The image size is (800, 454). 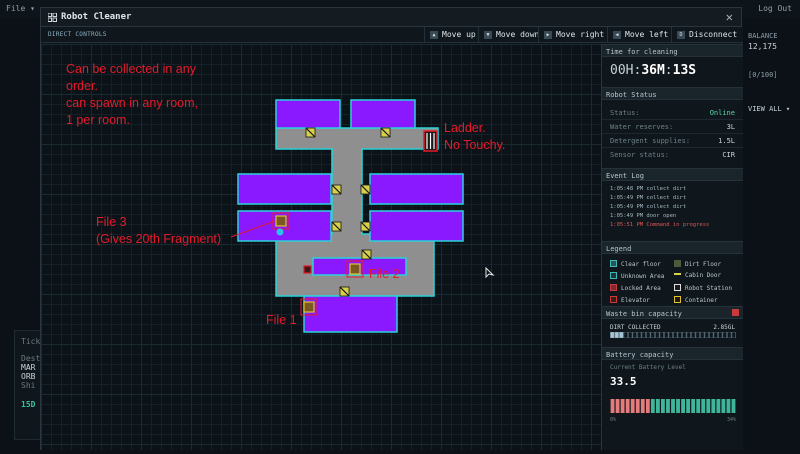 I want to click on legend-label: Locked Area, so click(x=641, y=288).